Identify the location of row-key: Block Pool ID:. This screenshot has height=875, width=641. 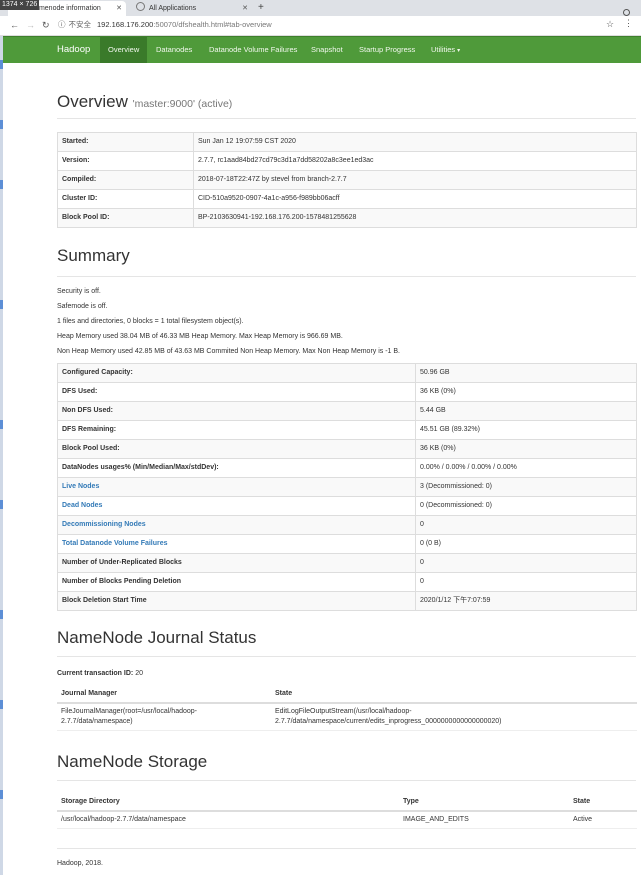
(125, 218).